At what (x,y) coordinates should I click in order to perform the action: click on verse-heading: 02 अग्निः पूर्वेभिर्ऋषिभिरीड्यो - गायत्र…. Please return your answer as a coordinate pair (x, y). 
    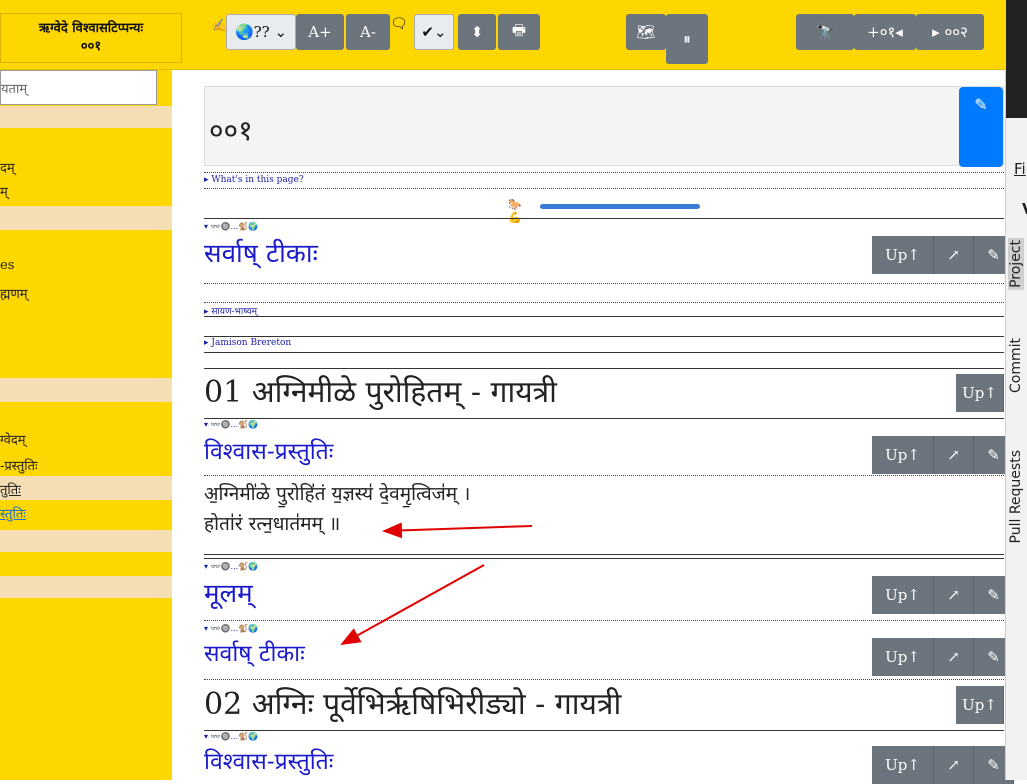
    Looking at the image, I should click on (413, 704).